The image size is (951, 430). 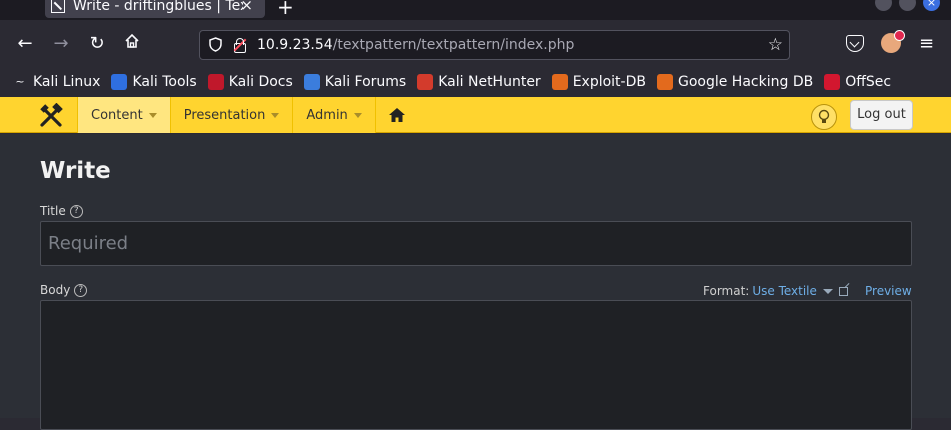 I want to click on close-window-icon: ×, so click(x=931, y=5).